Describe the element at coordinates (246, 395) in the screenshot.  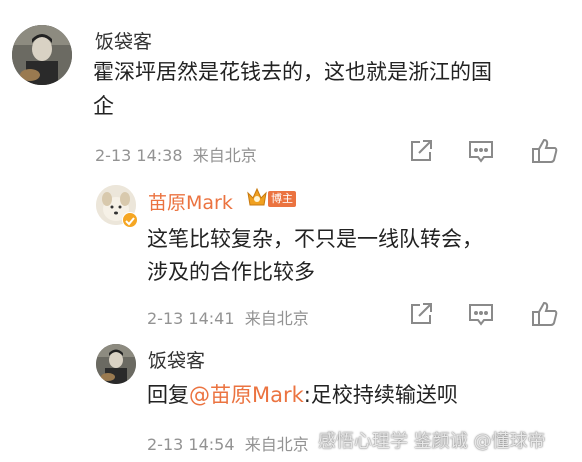
I see `mention-link: @苗原Mark` at that location.